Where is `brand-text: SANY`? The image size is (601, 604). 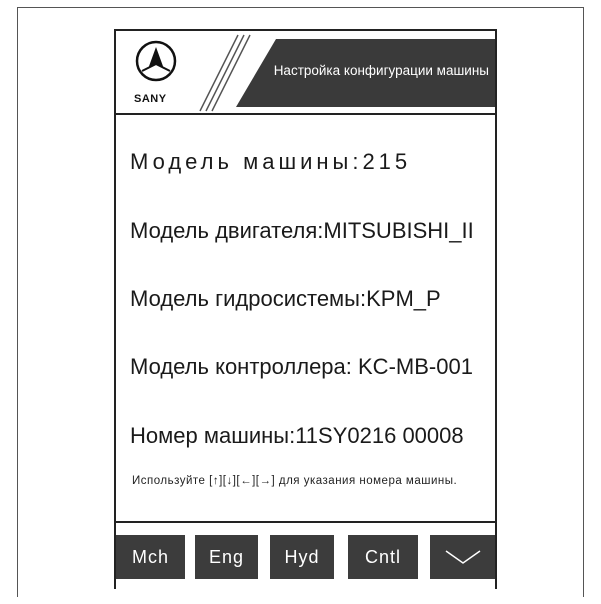
brand-text: SANY is located at coordinates (150, 99).